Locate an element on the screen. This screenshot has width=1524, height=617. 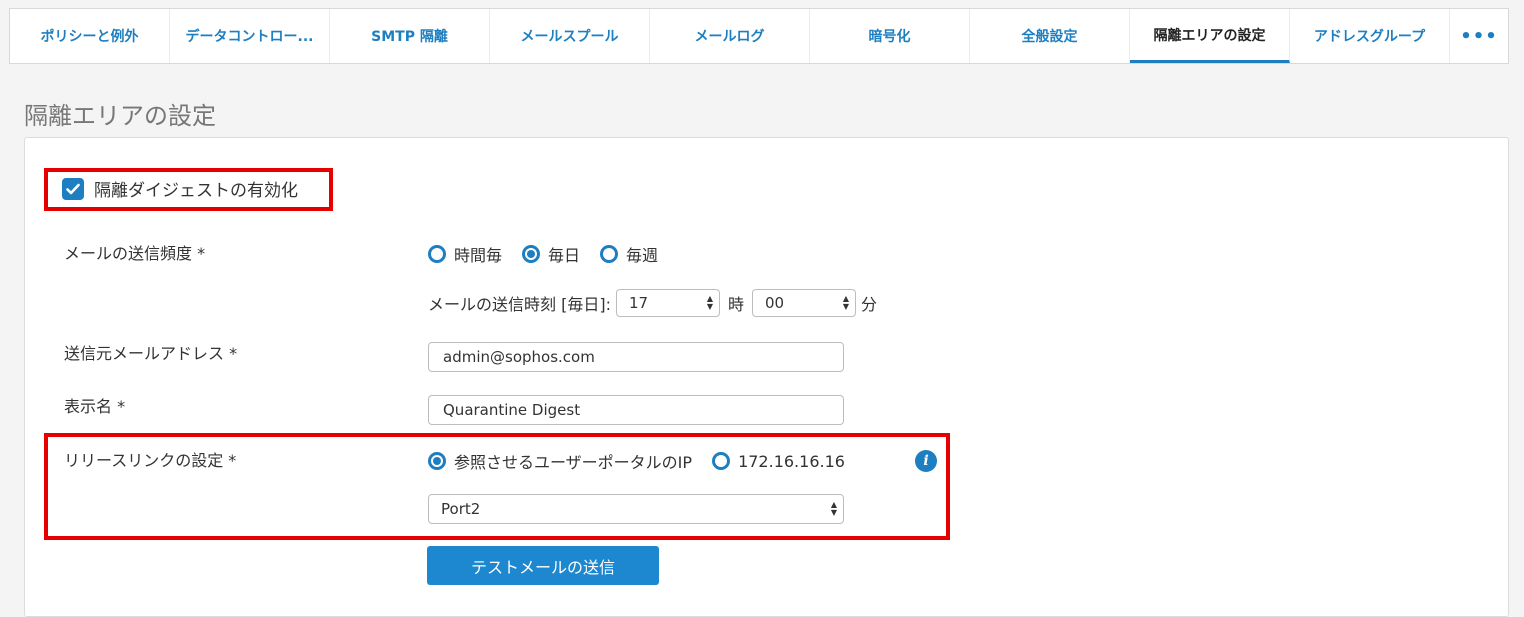
info-icon: i is located at coordinates (926, 461).